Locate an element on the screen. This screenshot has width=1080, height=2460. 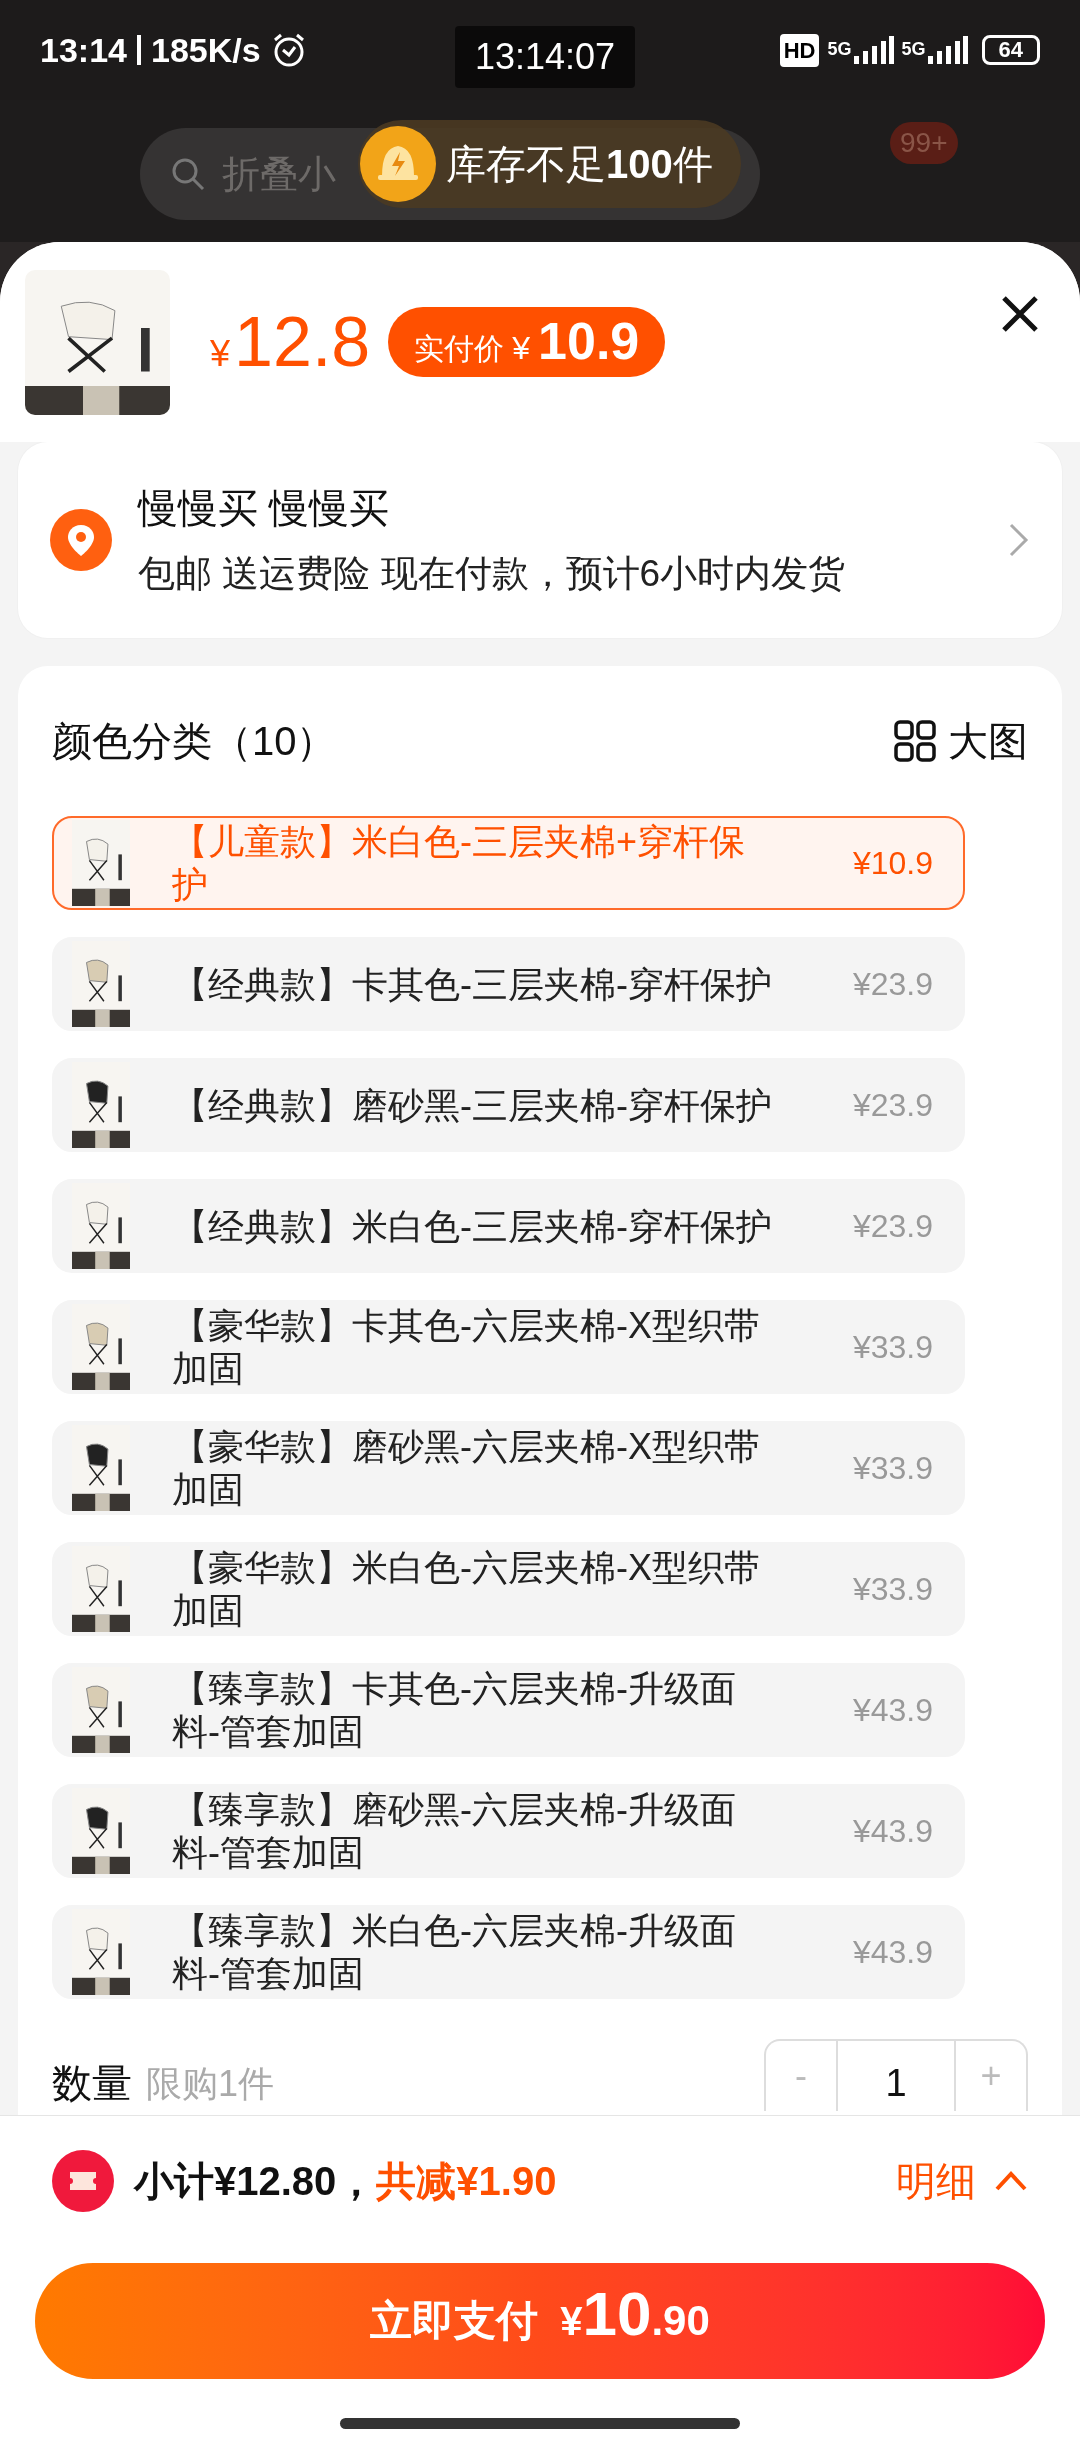
bell-icon is located at coordinates (398, 164).